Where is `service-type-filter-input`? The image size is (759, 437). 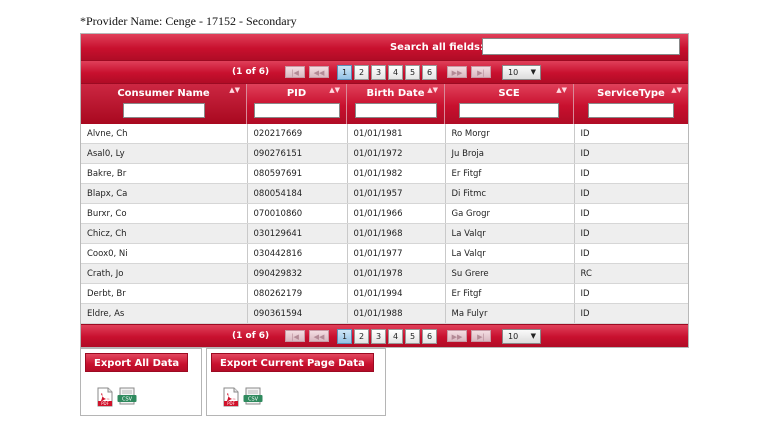
service-type-filter-input is located at coordinates (631, 110).